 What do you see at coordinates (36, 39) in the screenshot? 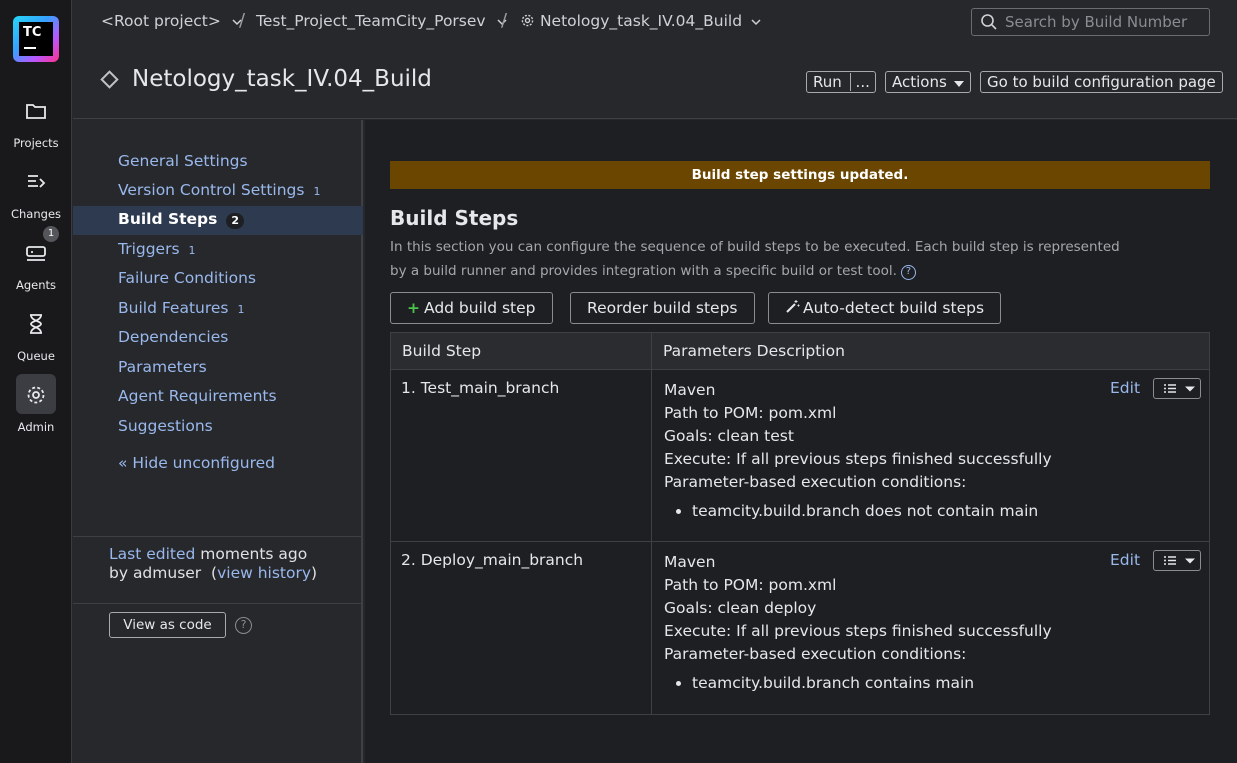
I see `teamcity-logo: TC` at bounding box center [36, 39].